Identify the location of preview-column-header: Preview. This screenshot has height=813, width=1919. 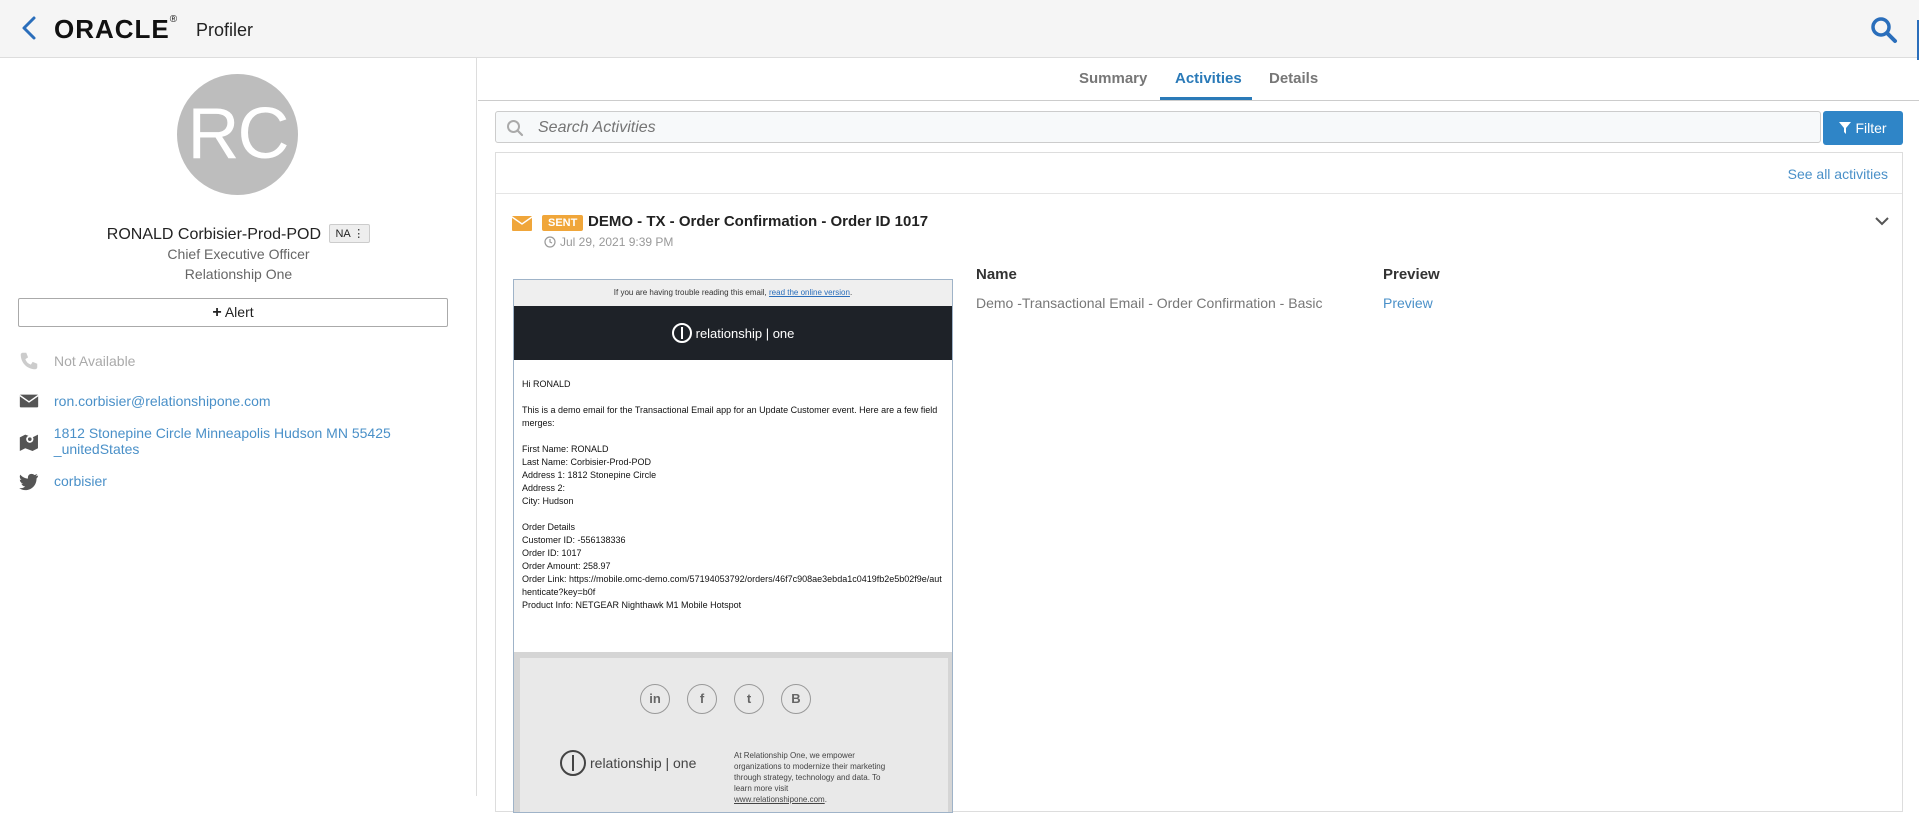
(1411, 274).